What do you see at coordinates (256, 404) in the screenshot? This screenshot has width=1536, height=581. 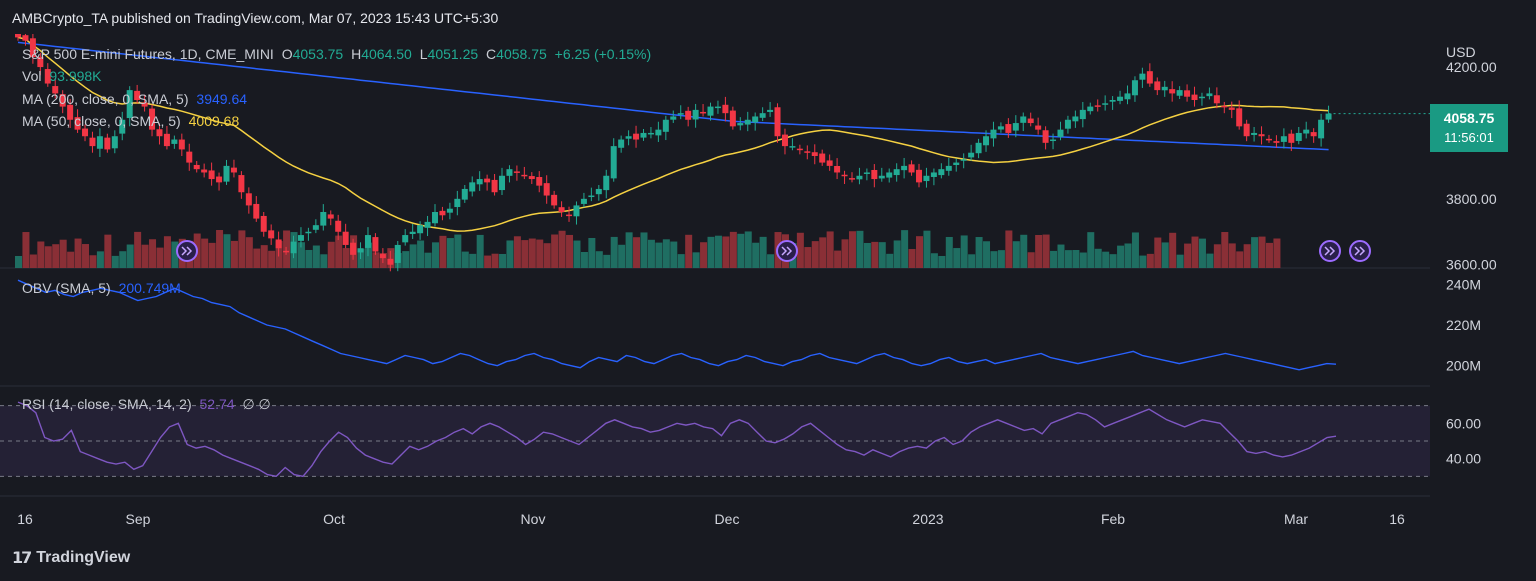 I see `rsi-extra: ∅ ∅` at bounding box center [256, 404].